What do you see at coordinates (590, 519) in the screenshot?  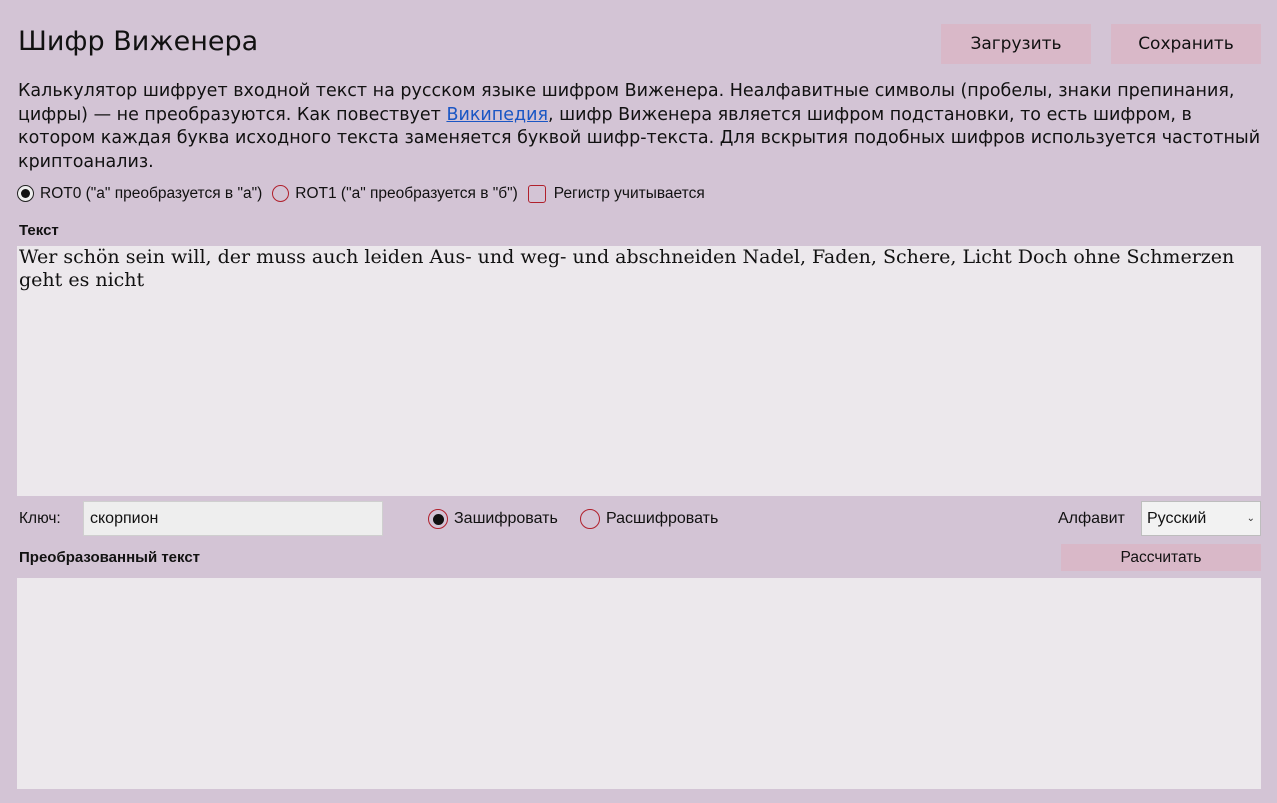 I see `decrypt-radio` at bounding box center [590, 519].